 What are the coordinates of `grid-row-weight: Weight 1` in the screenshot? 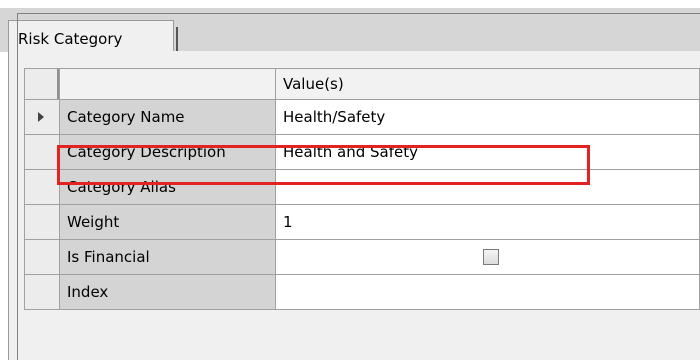 It's located at (362, 222).